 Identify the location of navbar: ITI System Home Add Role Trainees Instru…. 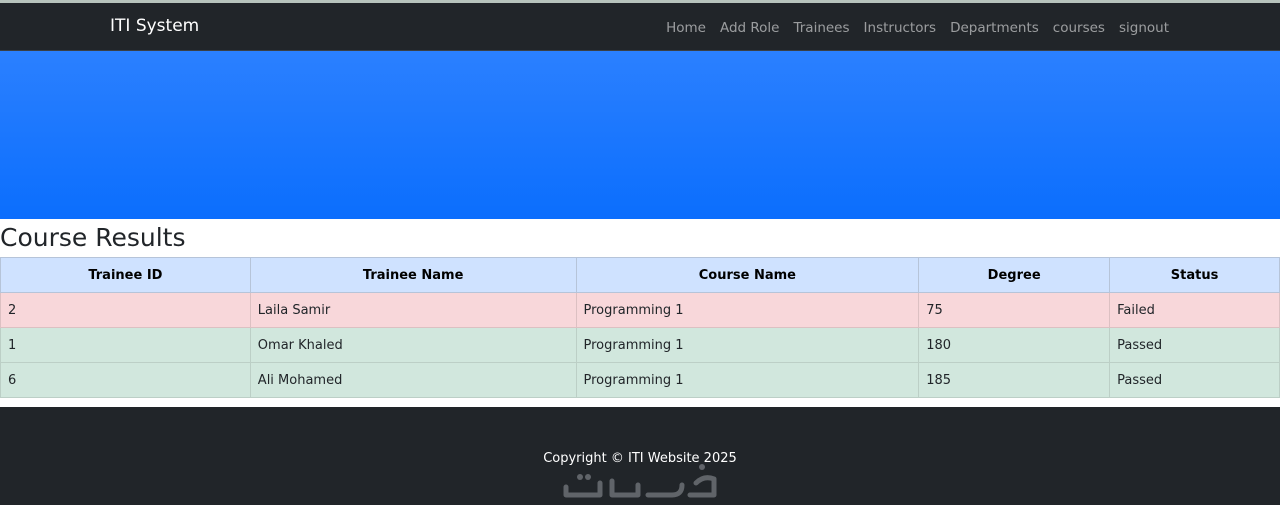
(640, 27).